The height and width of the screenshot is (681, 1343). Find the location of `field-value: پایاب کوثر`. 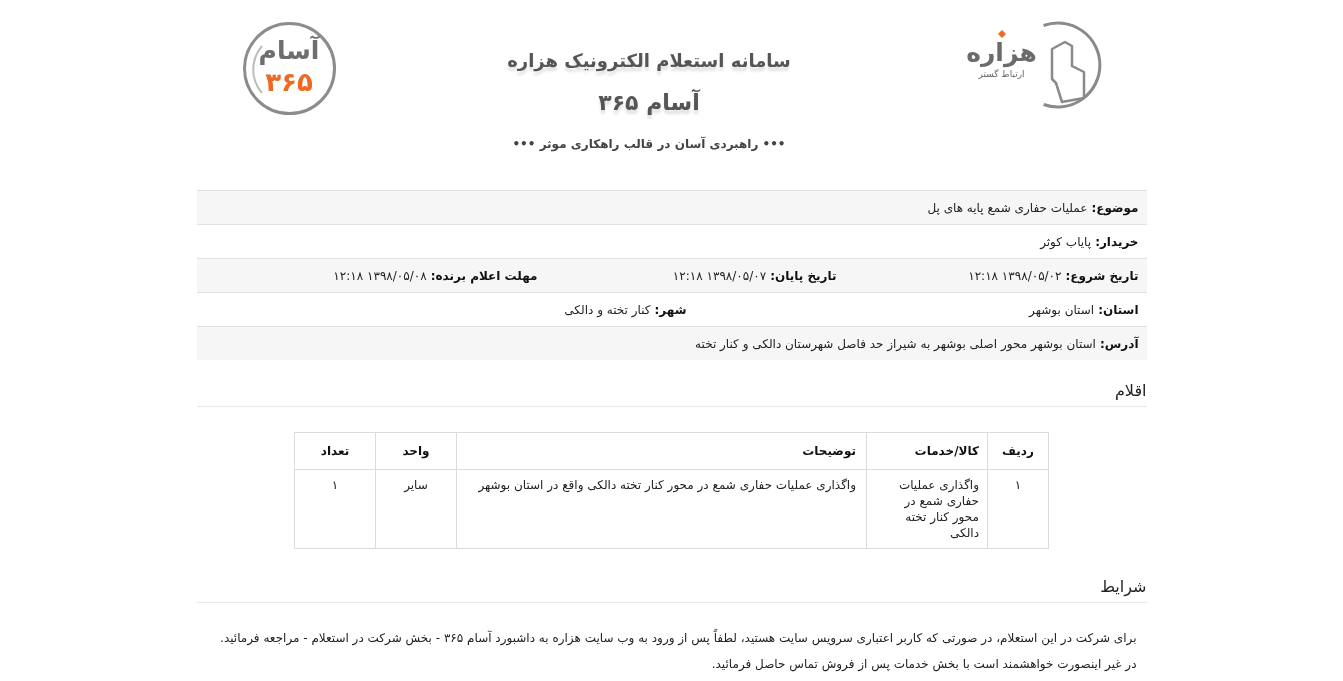

field-value: پایاب کوثر is located at coordinates (1066, 241).